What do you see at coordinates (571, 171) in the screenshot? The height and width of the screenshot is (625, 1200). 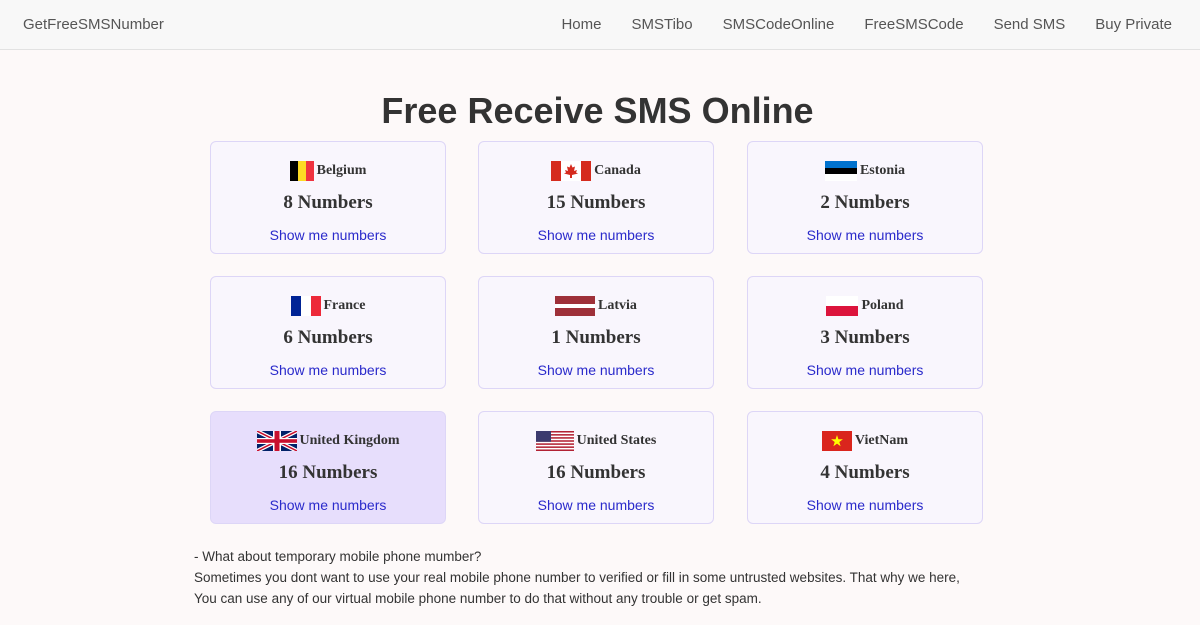 I see `canada-flag-icon` at bounding box center [571, 171].